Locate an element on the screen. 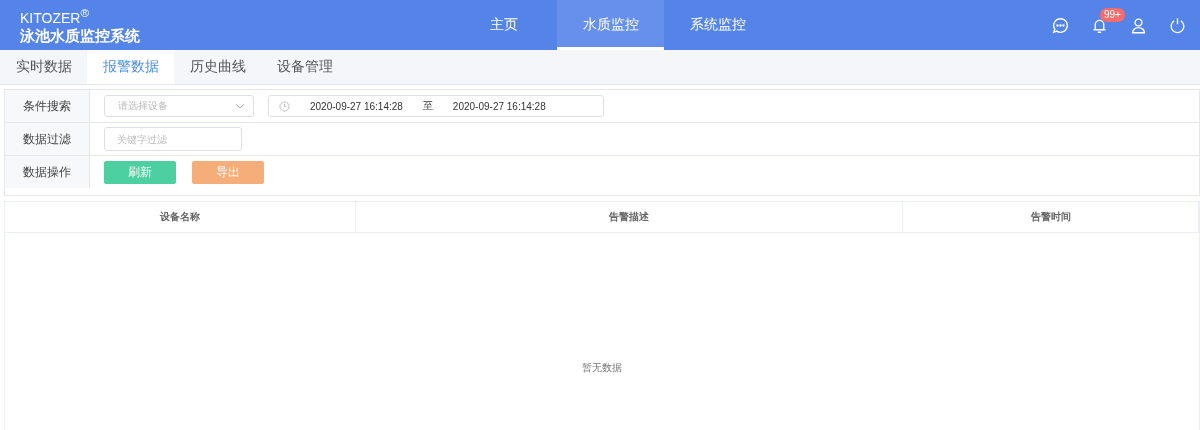 The image size is (1200, 430). user-icon is located at coordinates (1138, 25).